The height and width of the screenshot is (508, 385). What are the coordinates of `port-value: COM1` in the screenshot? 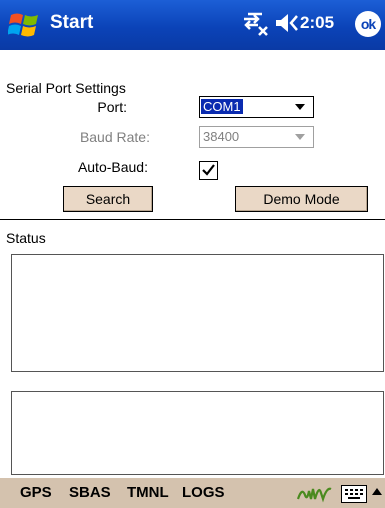 It's located at (222, 106).